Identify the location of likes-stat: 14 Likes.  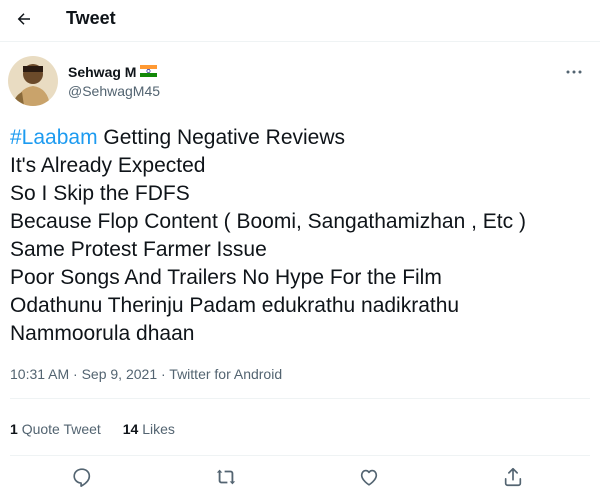
(149, 429).